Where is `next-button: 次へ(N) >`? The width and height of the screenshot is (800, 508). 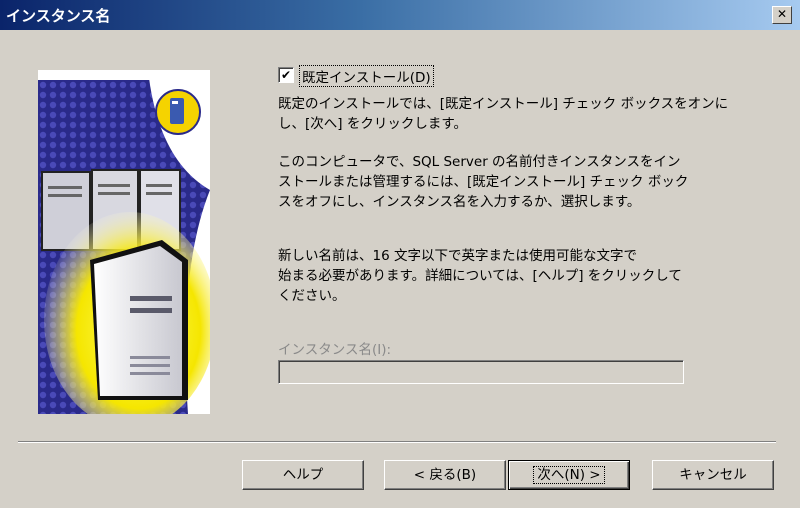
next-button: 次へ(N) > is located at coordinates (569, 475).